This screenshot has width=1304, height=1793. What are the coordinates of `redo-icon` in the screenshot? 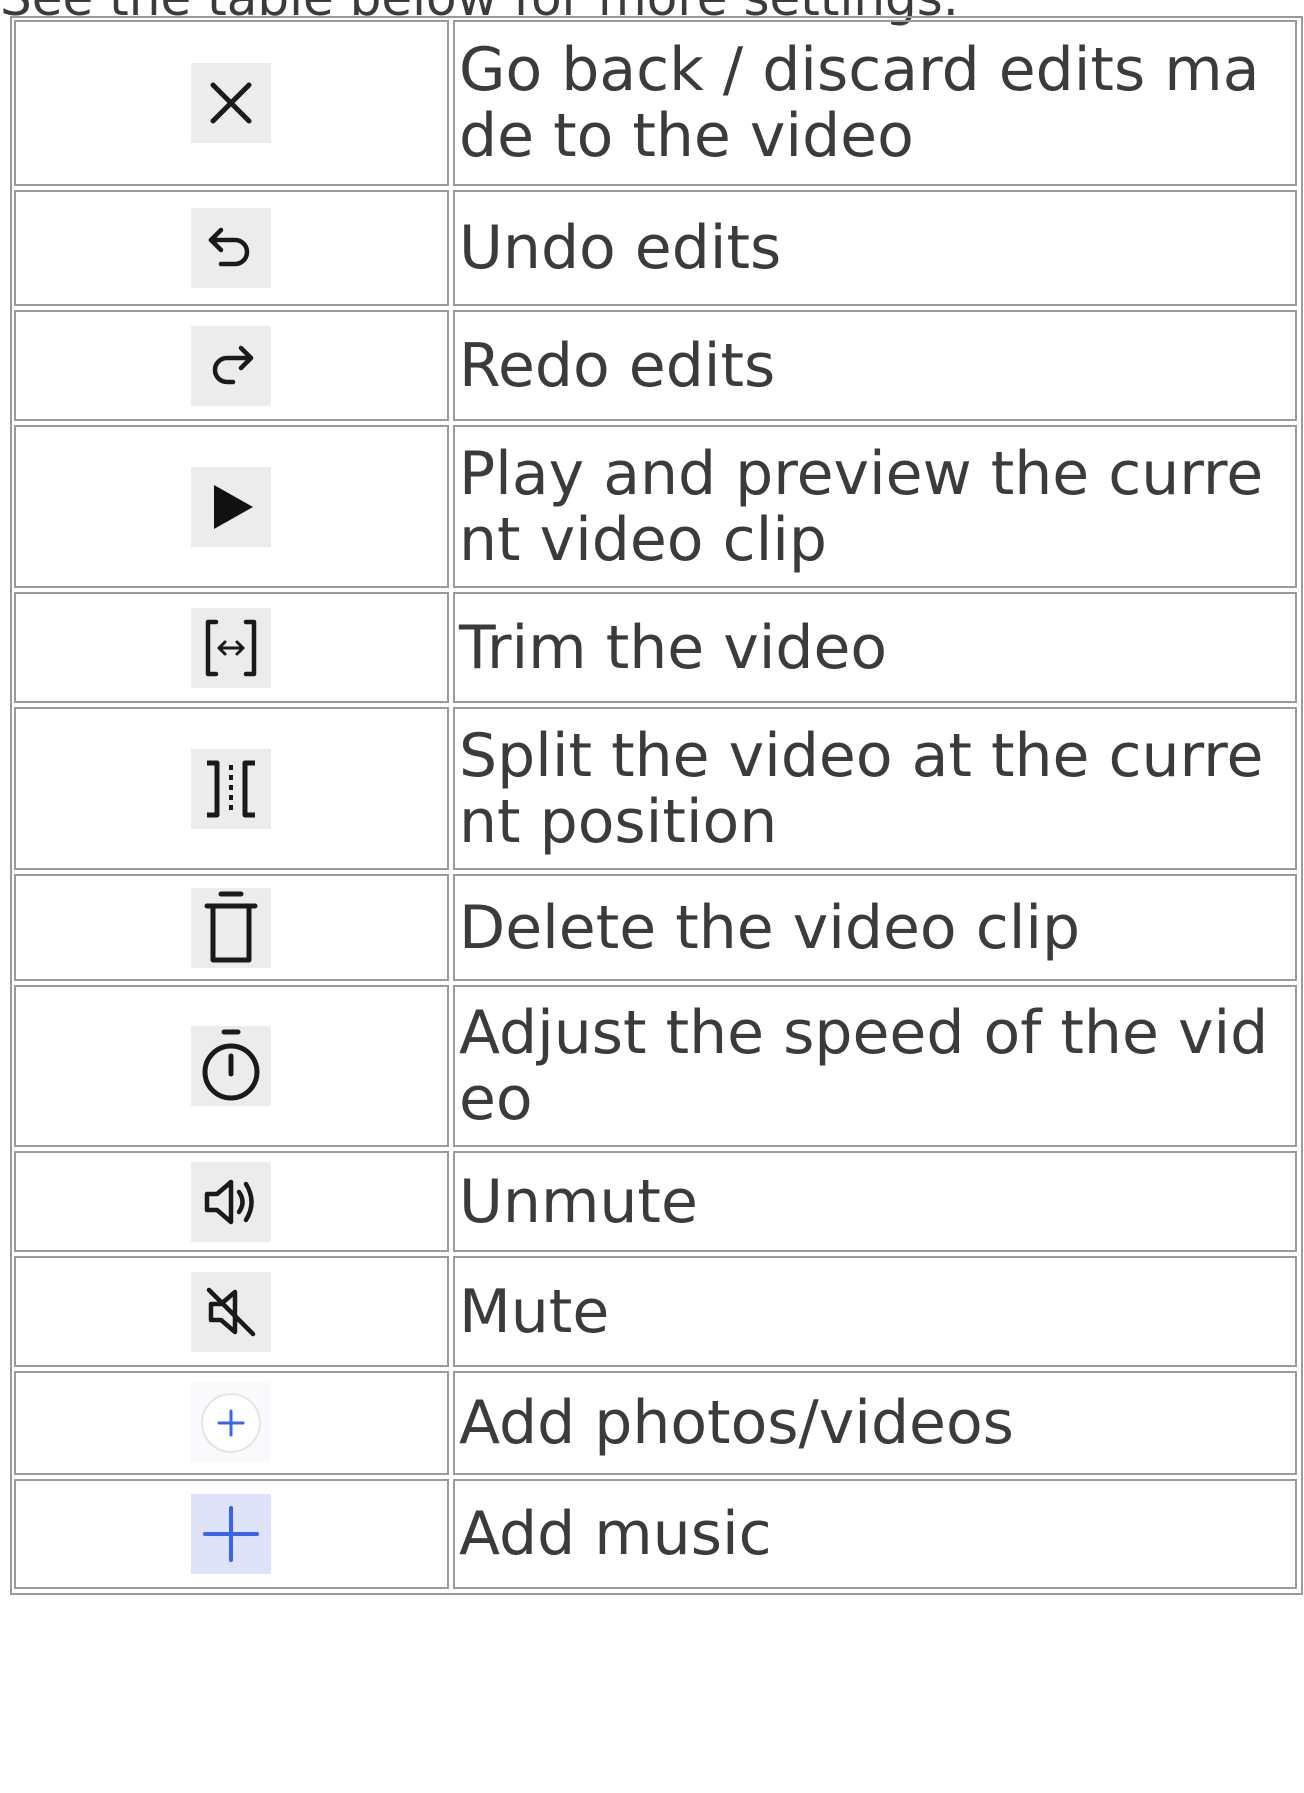 It's located at (230, 365).